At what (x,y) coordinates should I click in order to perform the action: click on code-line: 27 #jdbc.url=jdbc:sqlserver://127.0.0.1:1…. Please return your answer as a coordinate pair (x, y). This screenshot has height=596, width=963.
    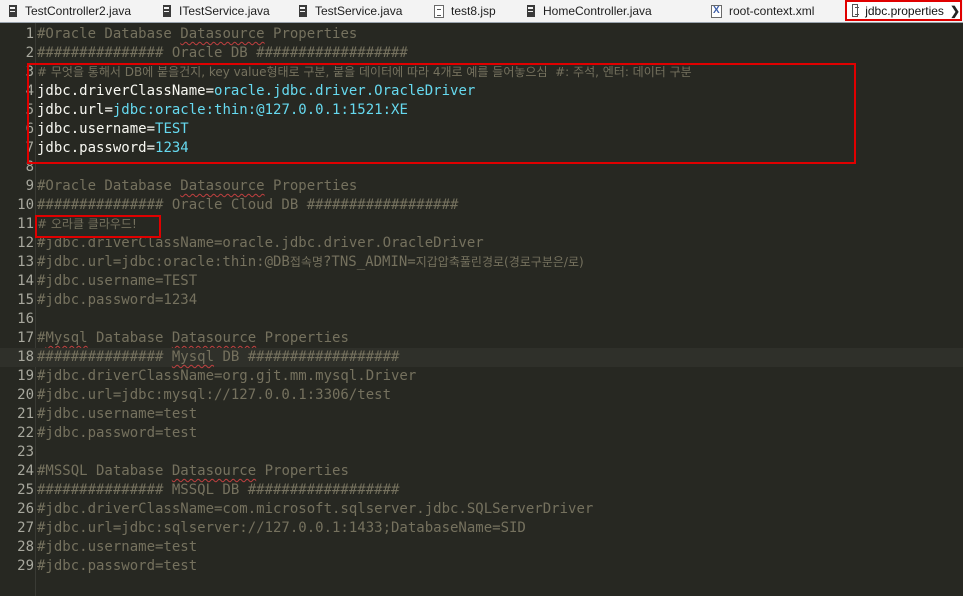
    Looking at the image, I should click on (481, 528).